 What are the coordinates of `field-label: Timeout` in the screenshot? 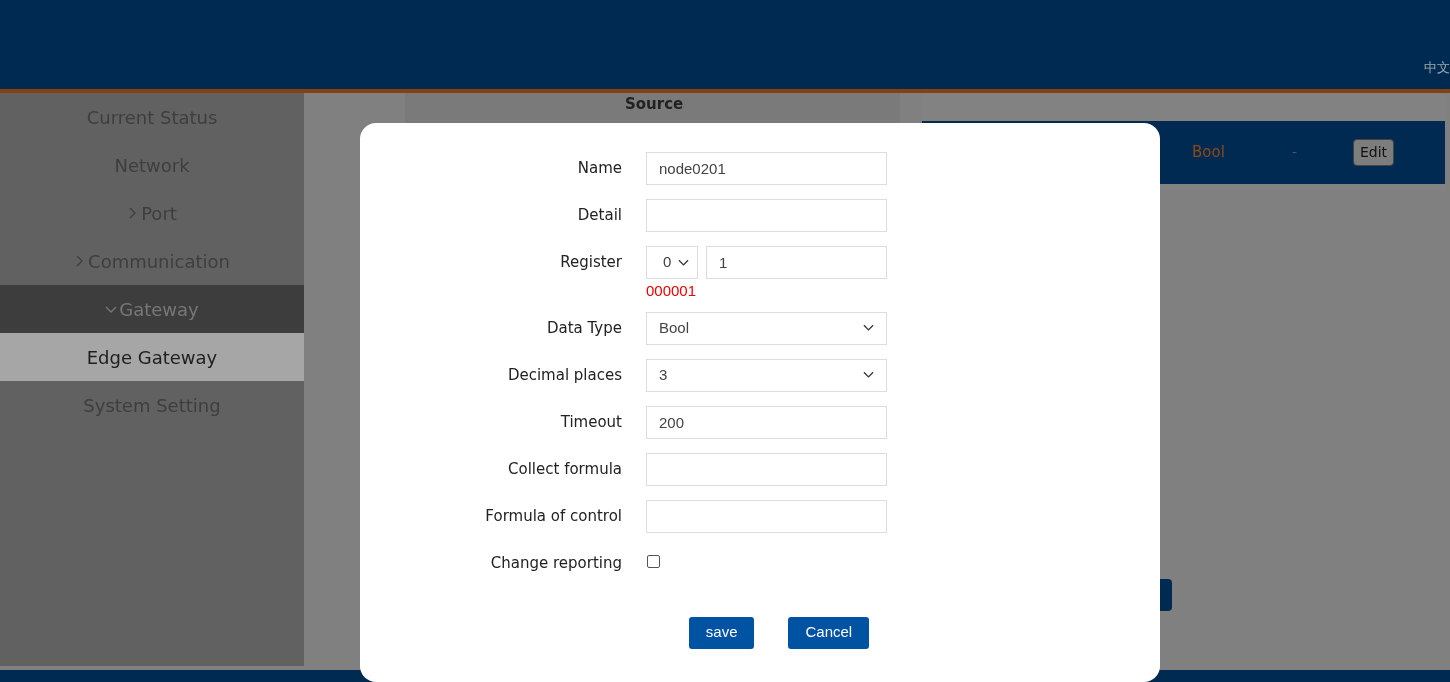 It's located at (590, 422).